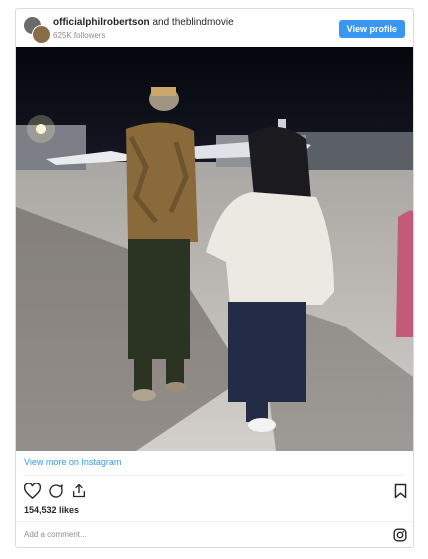 Image resolution: width=428 pixels, height=559 pixels. I want to click on avatar, so click(41, 34).